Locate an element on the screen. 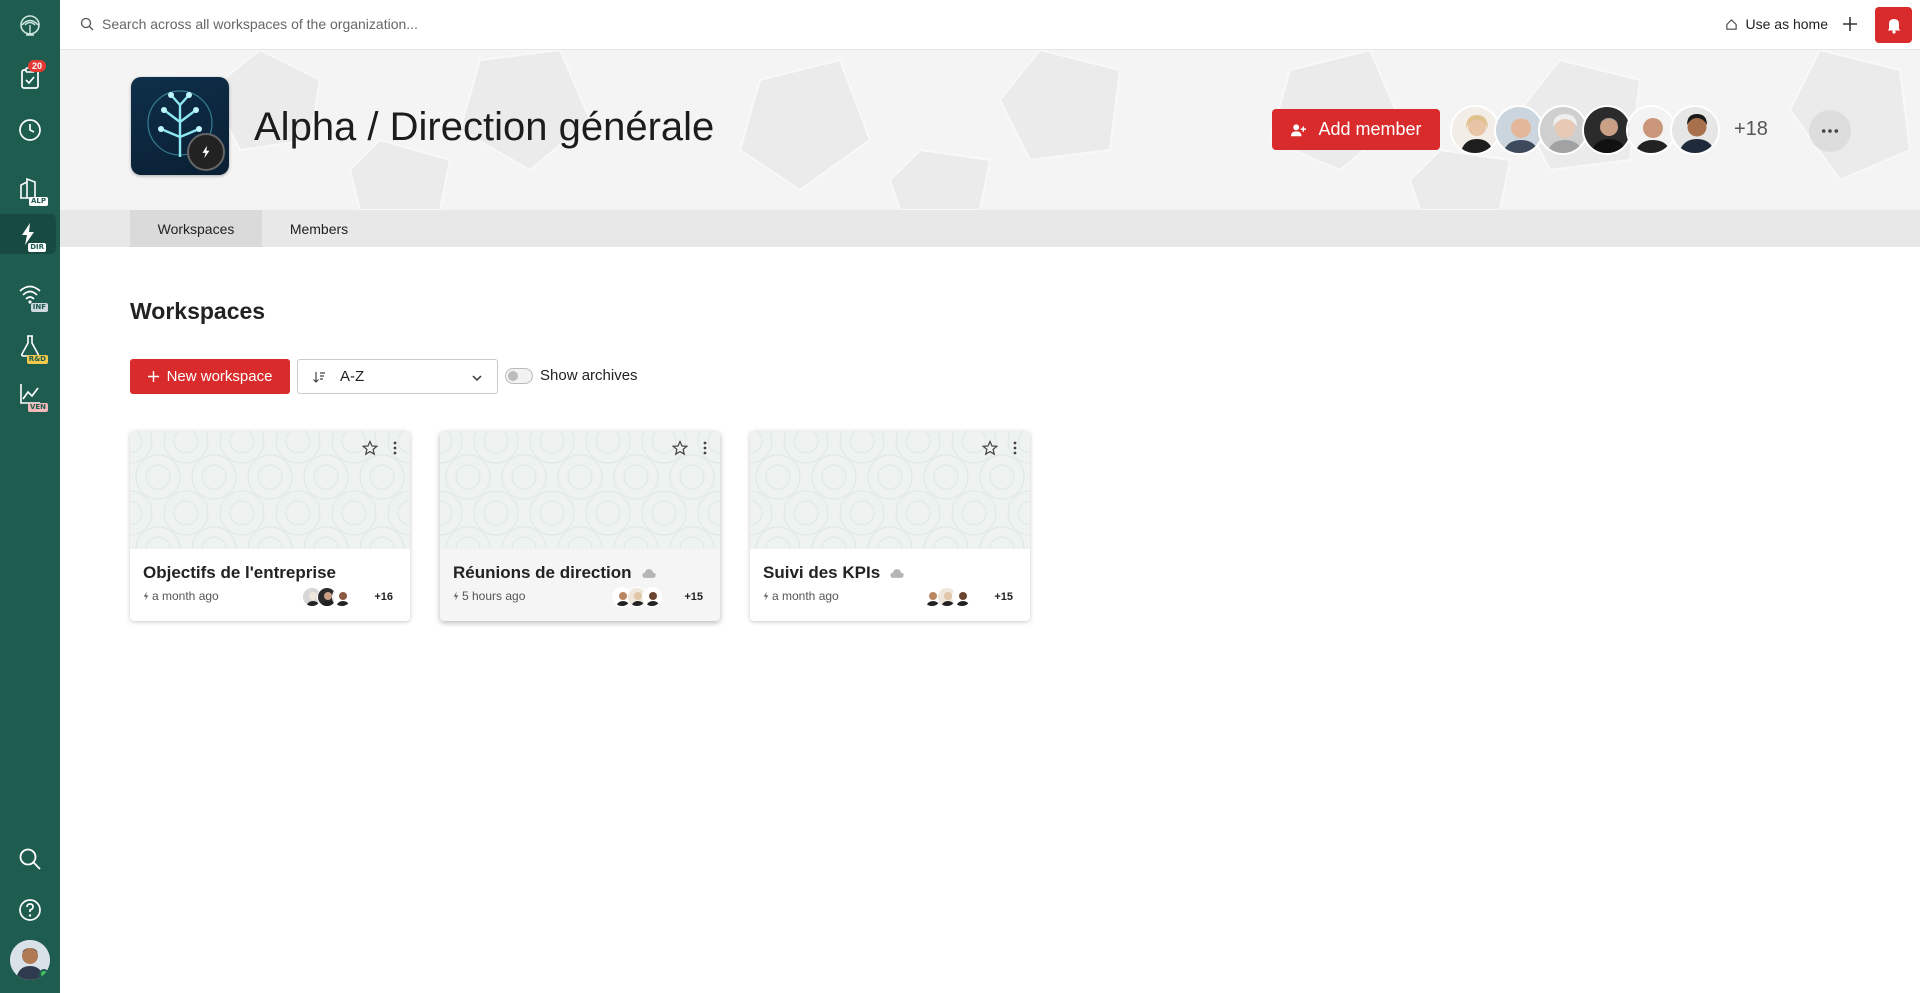 The image size is (1920, 993). help-button is located at coordinates (30, 910).